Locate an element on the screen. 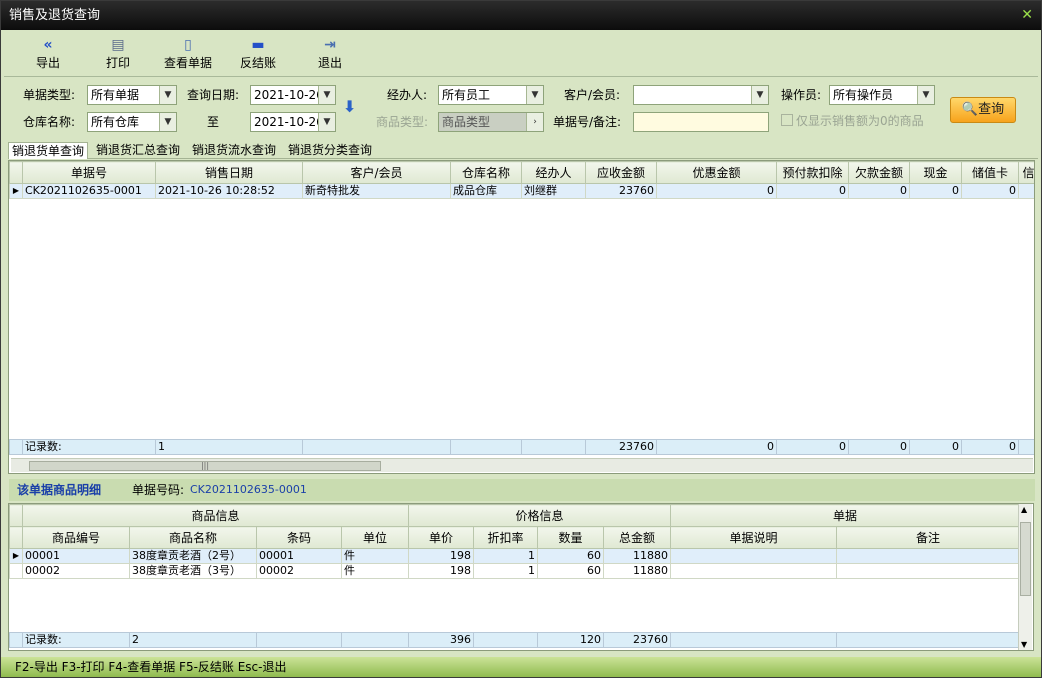 This screenshot has height=678, width=1042. cell: 1 is located at coordinates (506, 571).